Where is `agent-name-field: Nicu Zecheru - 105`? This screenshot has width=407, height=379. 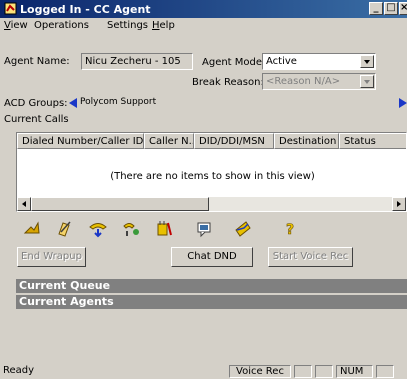 agent-name-field: Nicu Zecheru - 105 is located at coordinates (137, 61).